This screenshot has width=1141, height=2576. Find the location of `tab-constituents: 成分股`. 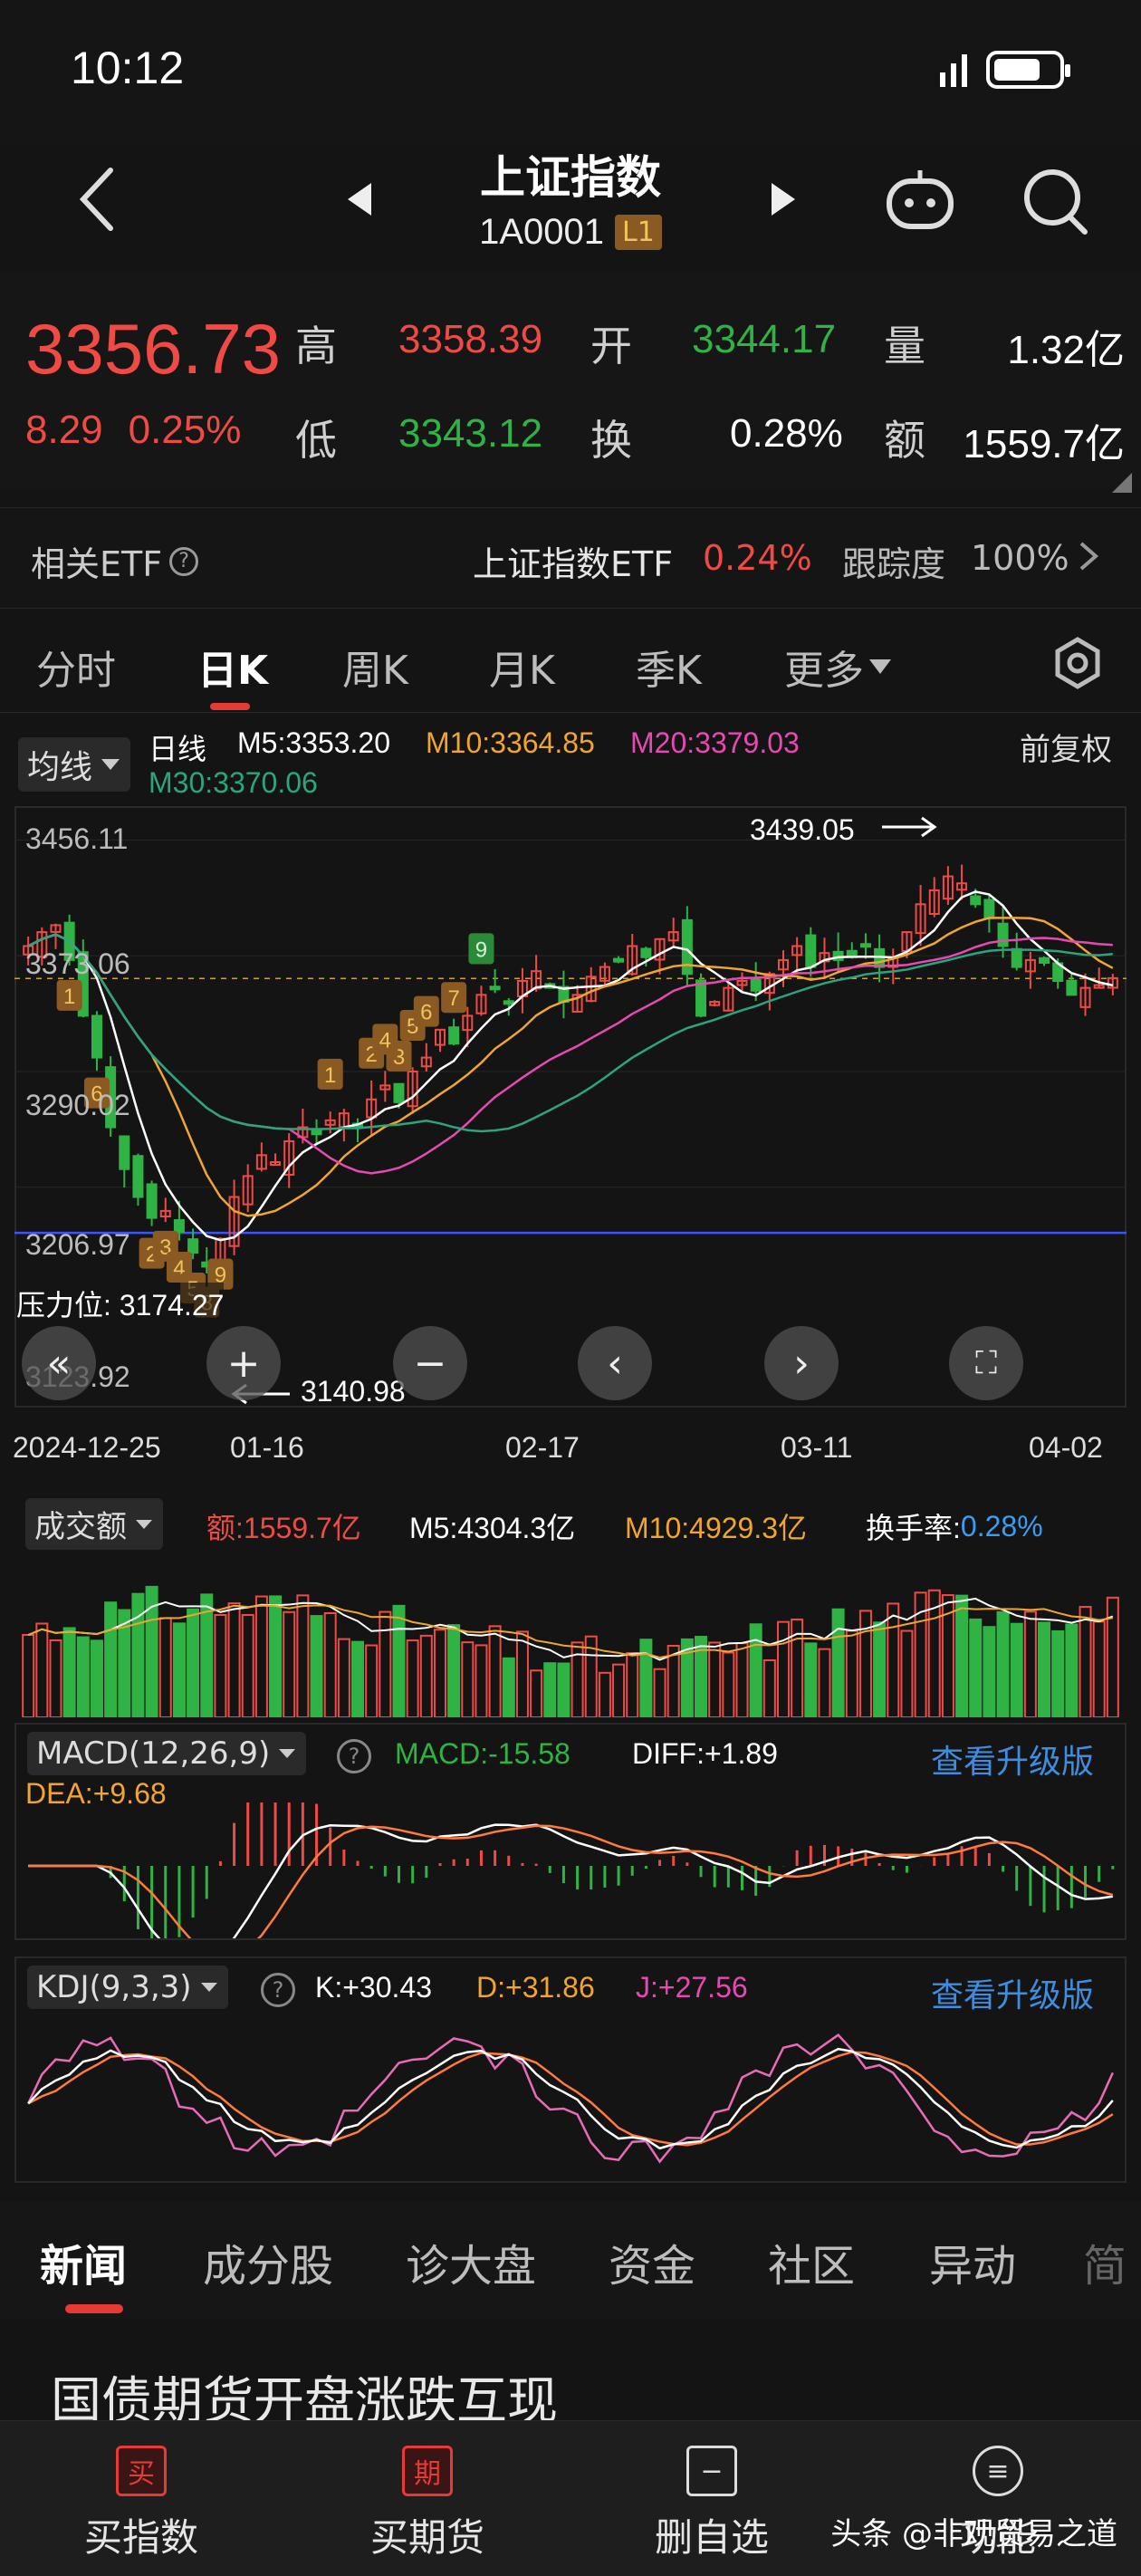

tab-constituents: 成分股 is located at coordinates (268, 2261).